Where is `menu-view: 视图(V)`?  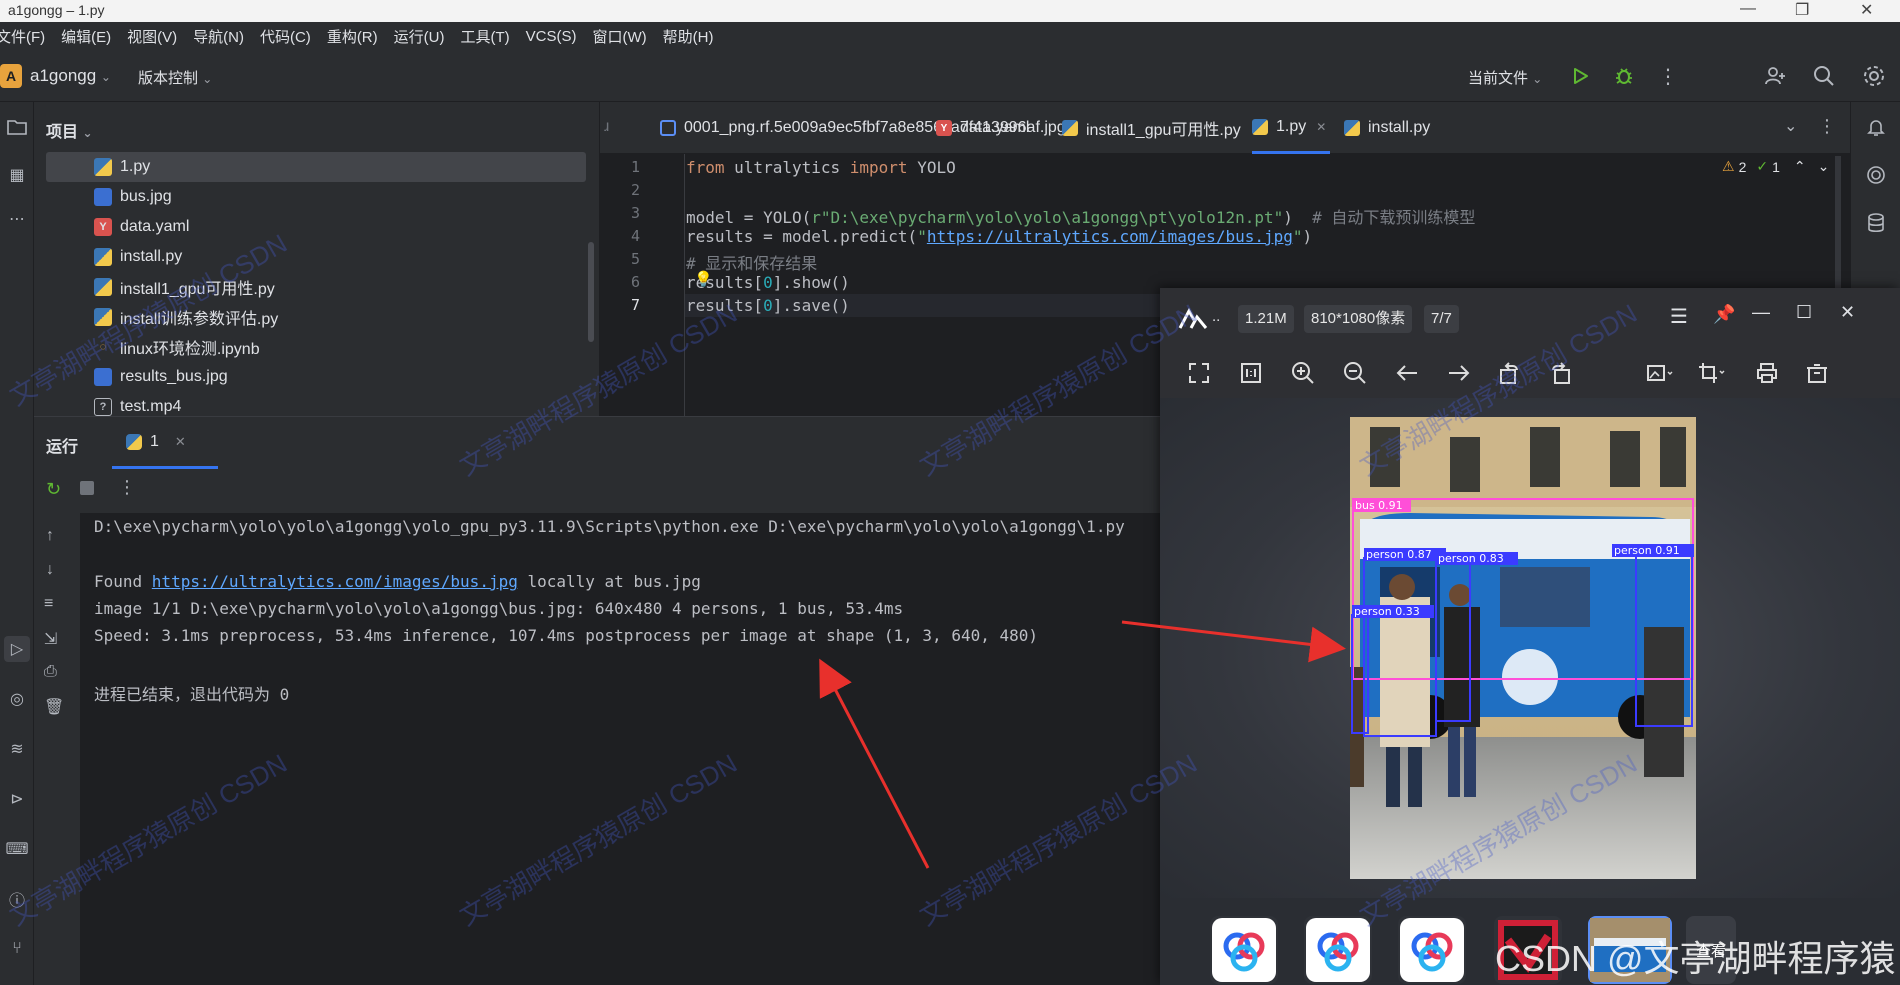
menu-view: 视图(V) is located at coordinates (152, 36).